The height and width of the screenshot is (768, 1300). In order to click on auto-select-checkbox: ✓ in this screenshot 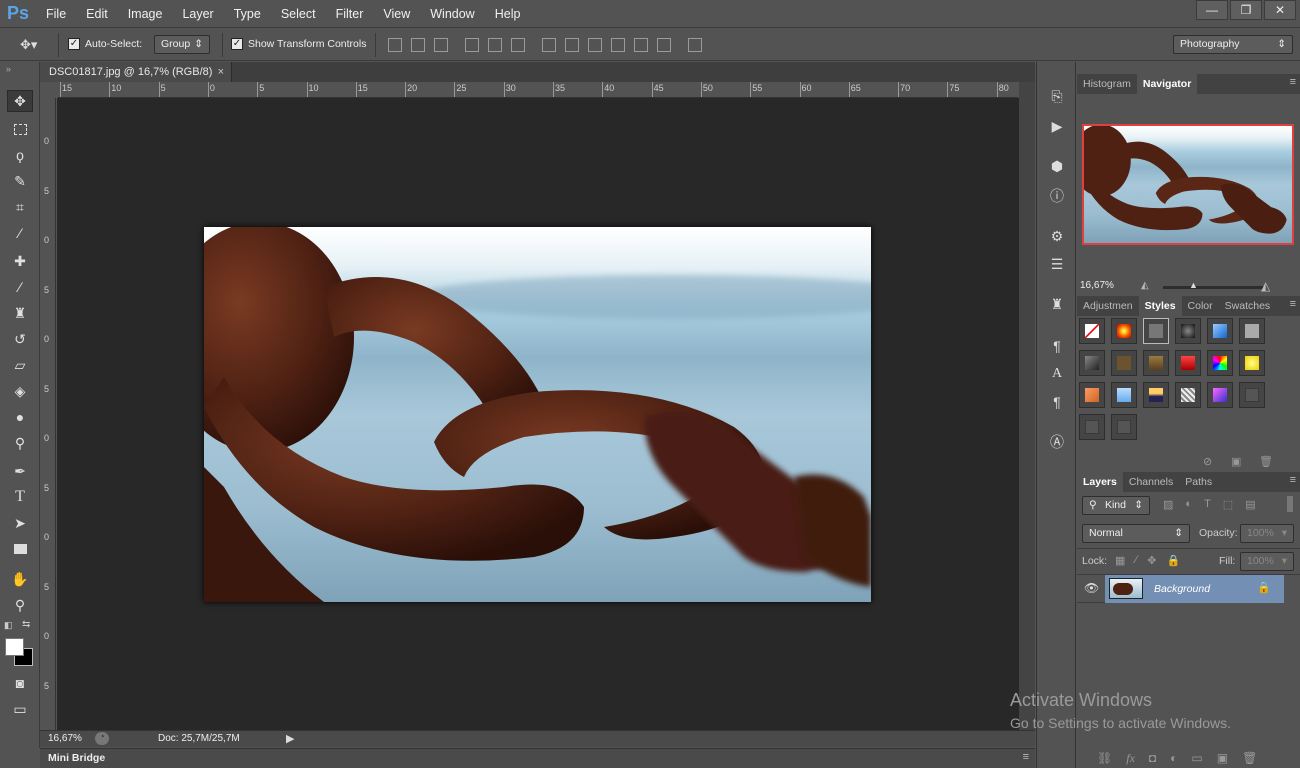, I will do `click(74, 44)`.